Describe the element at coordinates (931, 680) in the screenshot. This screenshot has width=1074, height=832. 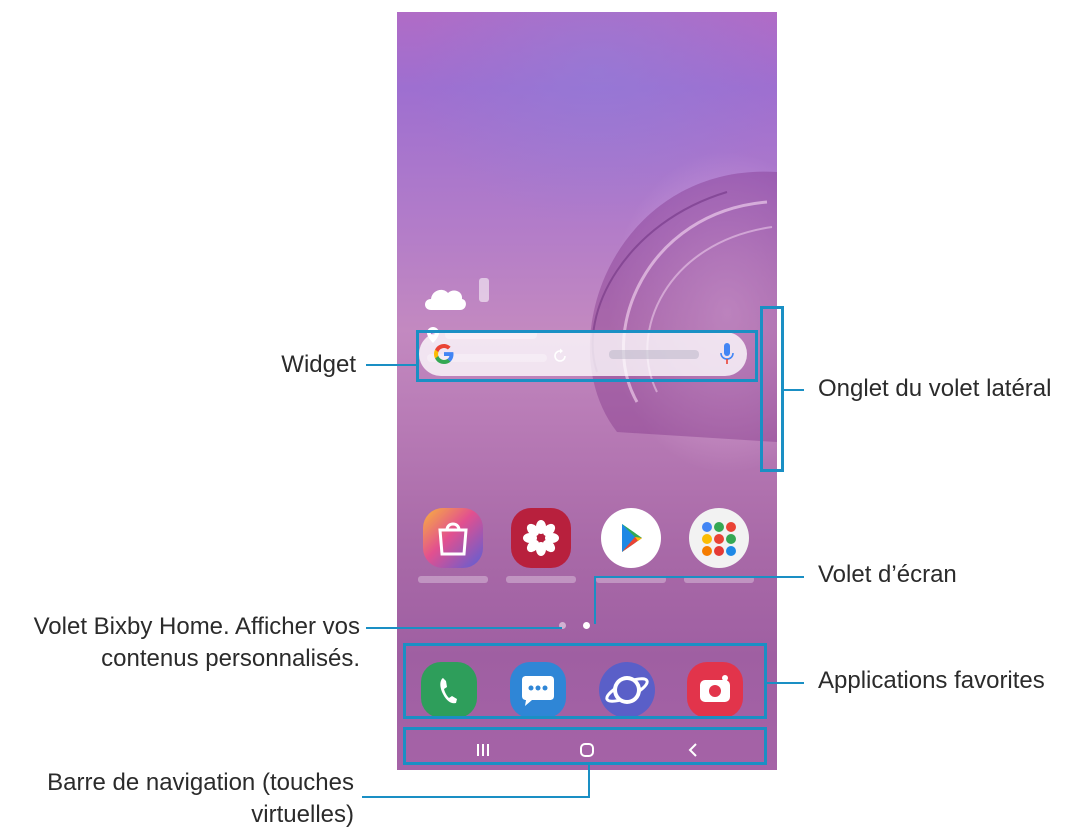
I see `callout-favorite-apps: Applications favorites` at that location.